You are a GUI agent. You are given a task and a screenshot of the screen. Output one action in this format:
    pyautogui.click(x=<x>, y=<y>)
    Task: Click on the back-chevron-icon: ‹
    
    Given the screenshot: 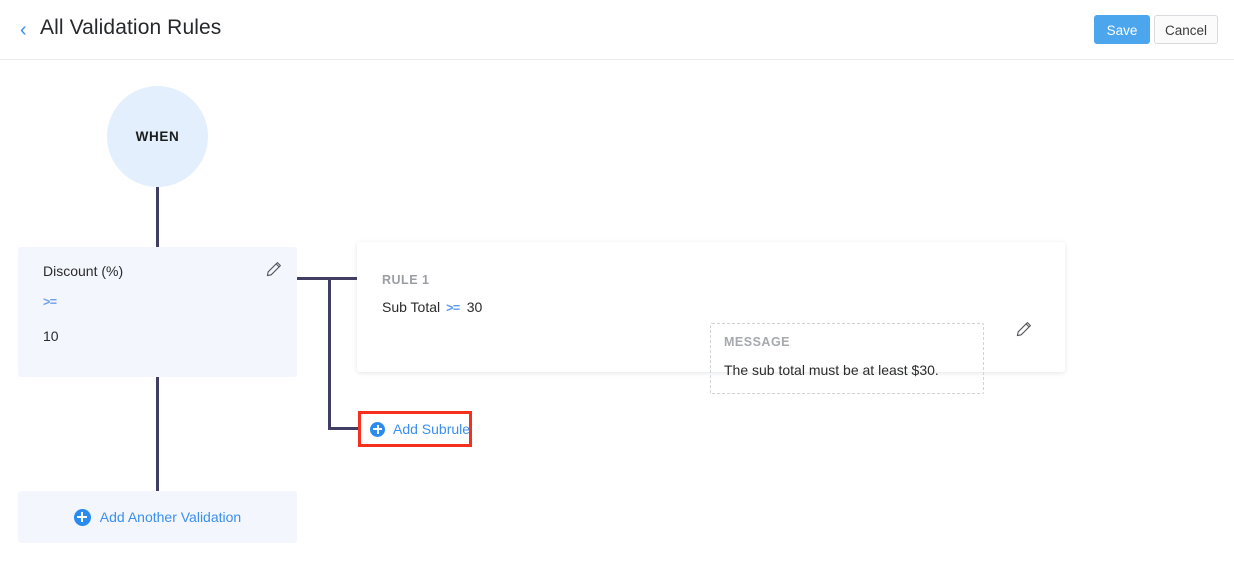 What is the action you would take?
    pyautogui.click(x=28, y=30)
    